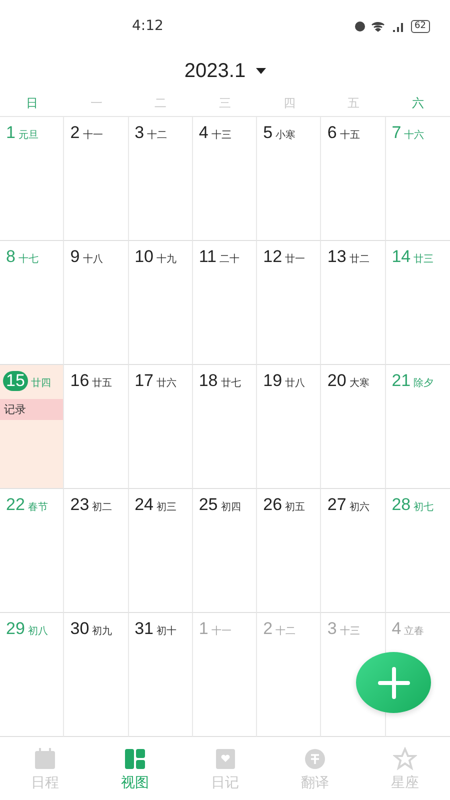 Image resolution: width=450 pixels, height=800 pixels. Describe the element at coordinates (353, 303) in the screenshot. I see `day-cell: 13 廿二` at that location.